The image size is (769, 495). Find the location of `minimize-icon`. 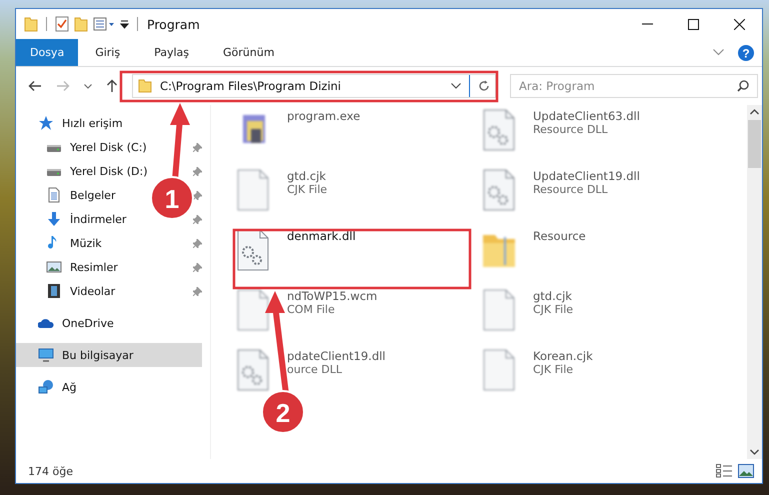

minimize-icon is located at coordinates (647, 24).